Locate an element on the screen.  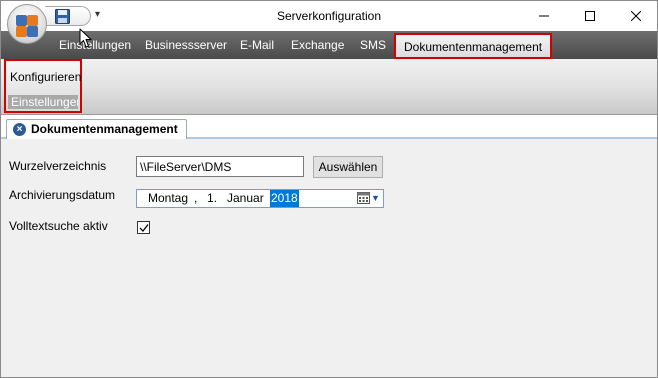
title-bar: ▾ Serverkonfiguration is located at coordinates (329, 22).